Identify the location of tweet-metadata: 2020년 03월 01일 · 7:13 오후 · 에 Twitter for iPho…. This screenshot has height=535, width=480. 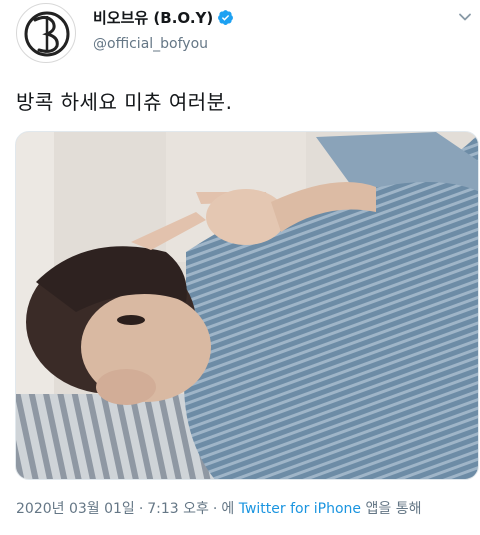
(219, 508).